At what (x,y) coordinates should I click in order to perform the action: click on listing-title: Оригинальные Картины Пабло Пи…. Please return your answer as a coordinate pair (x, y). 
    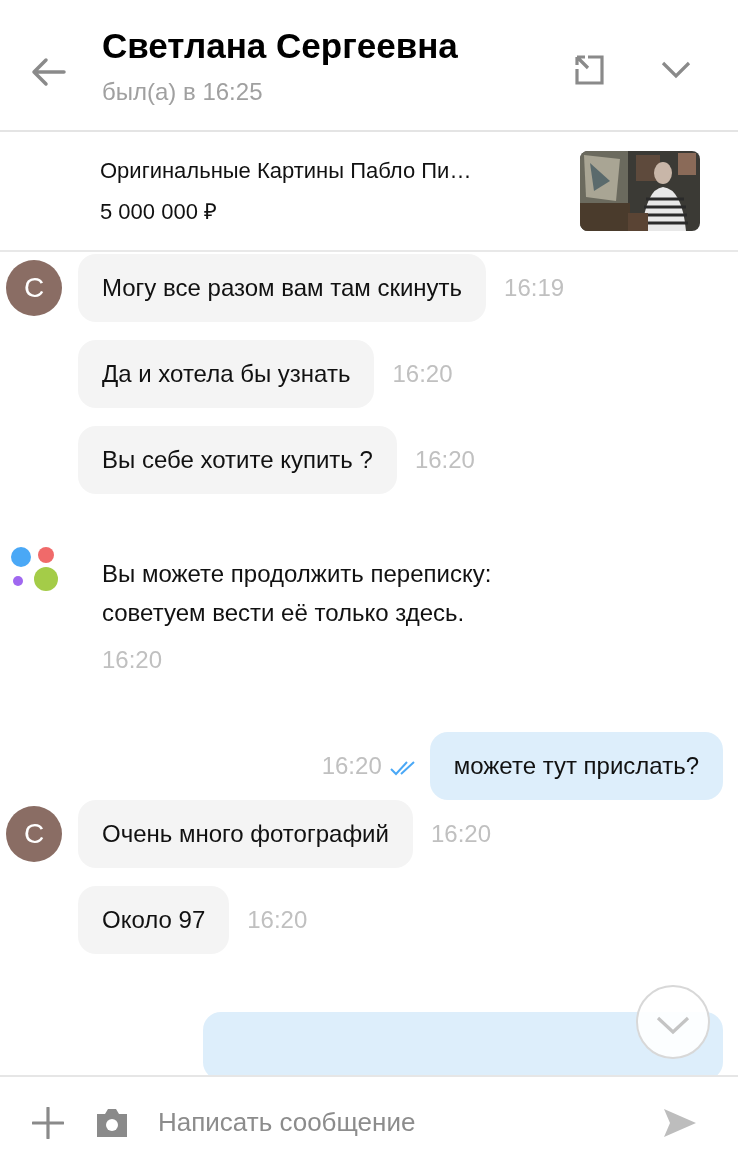
    Looking at the image, I should click on (340, 171).